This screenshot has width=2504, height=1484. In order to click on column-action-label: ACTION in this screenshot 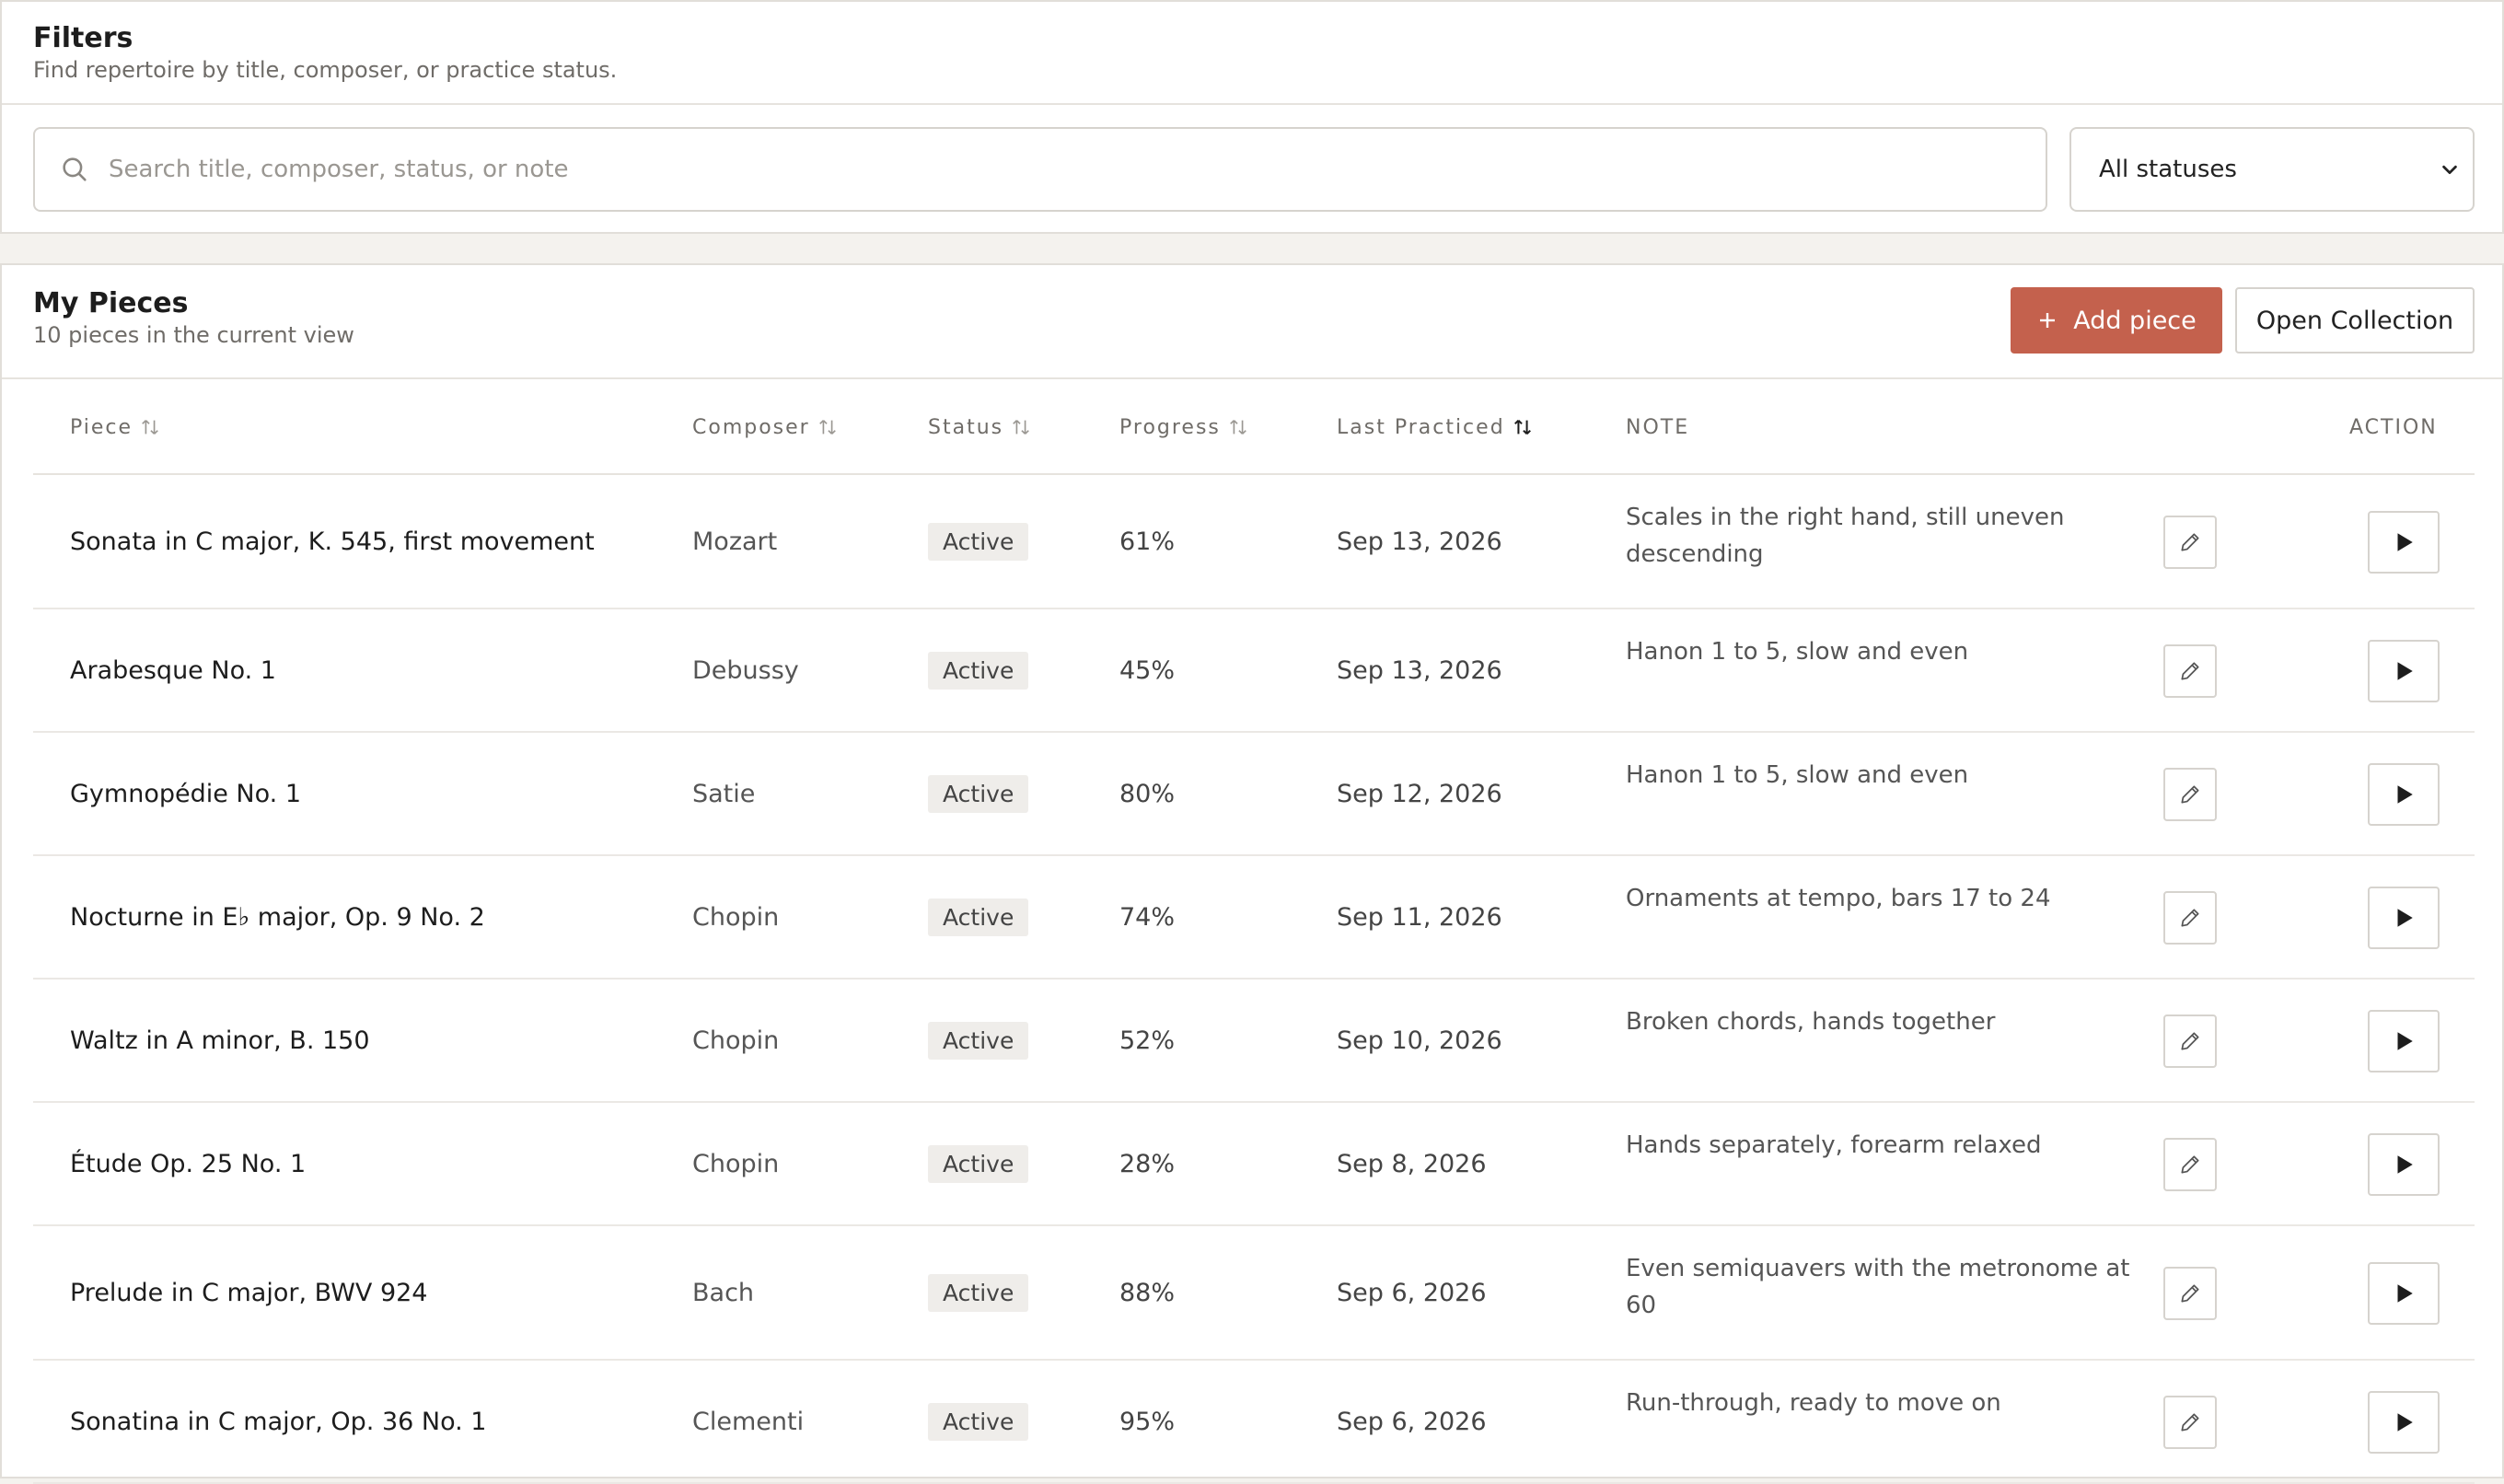, I will do `click(2393, 427)`.